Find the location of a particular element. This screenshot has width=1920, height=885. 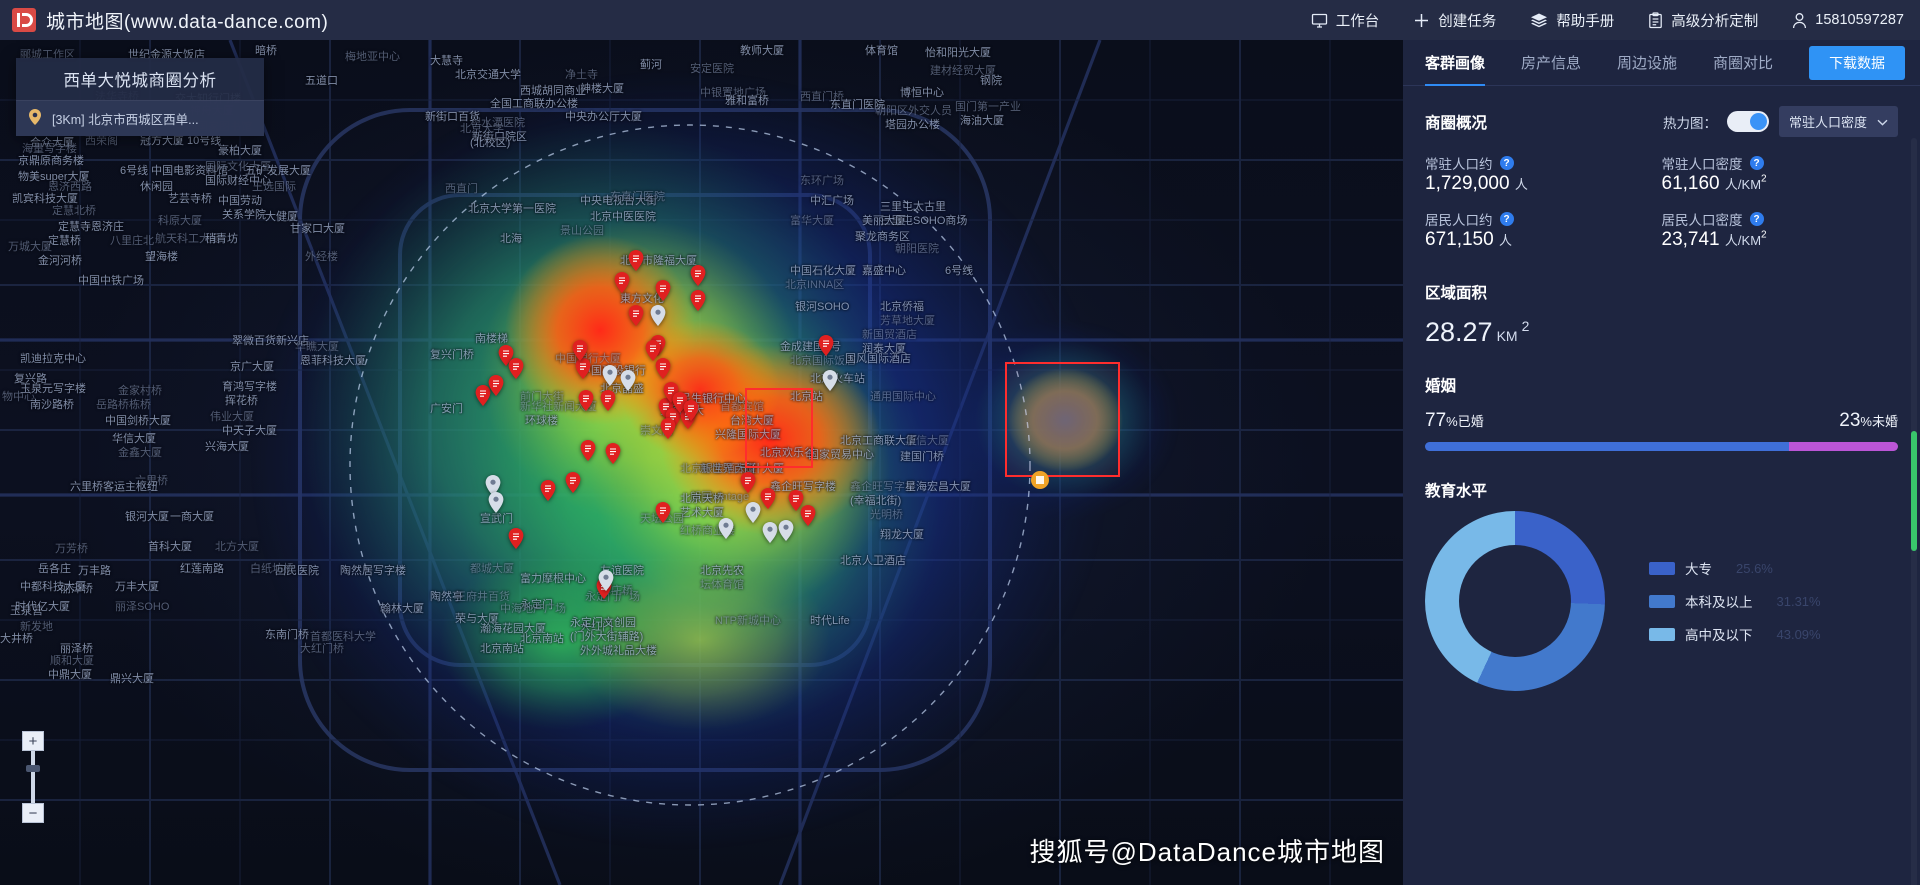

poi-label: 星海宏昌大厦 is located at coordinates (938, 487).